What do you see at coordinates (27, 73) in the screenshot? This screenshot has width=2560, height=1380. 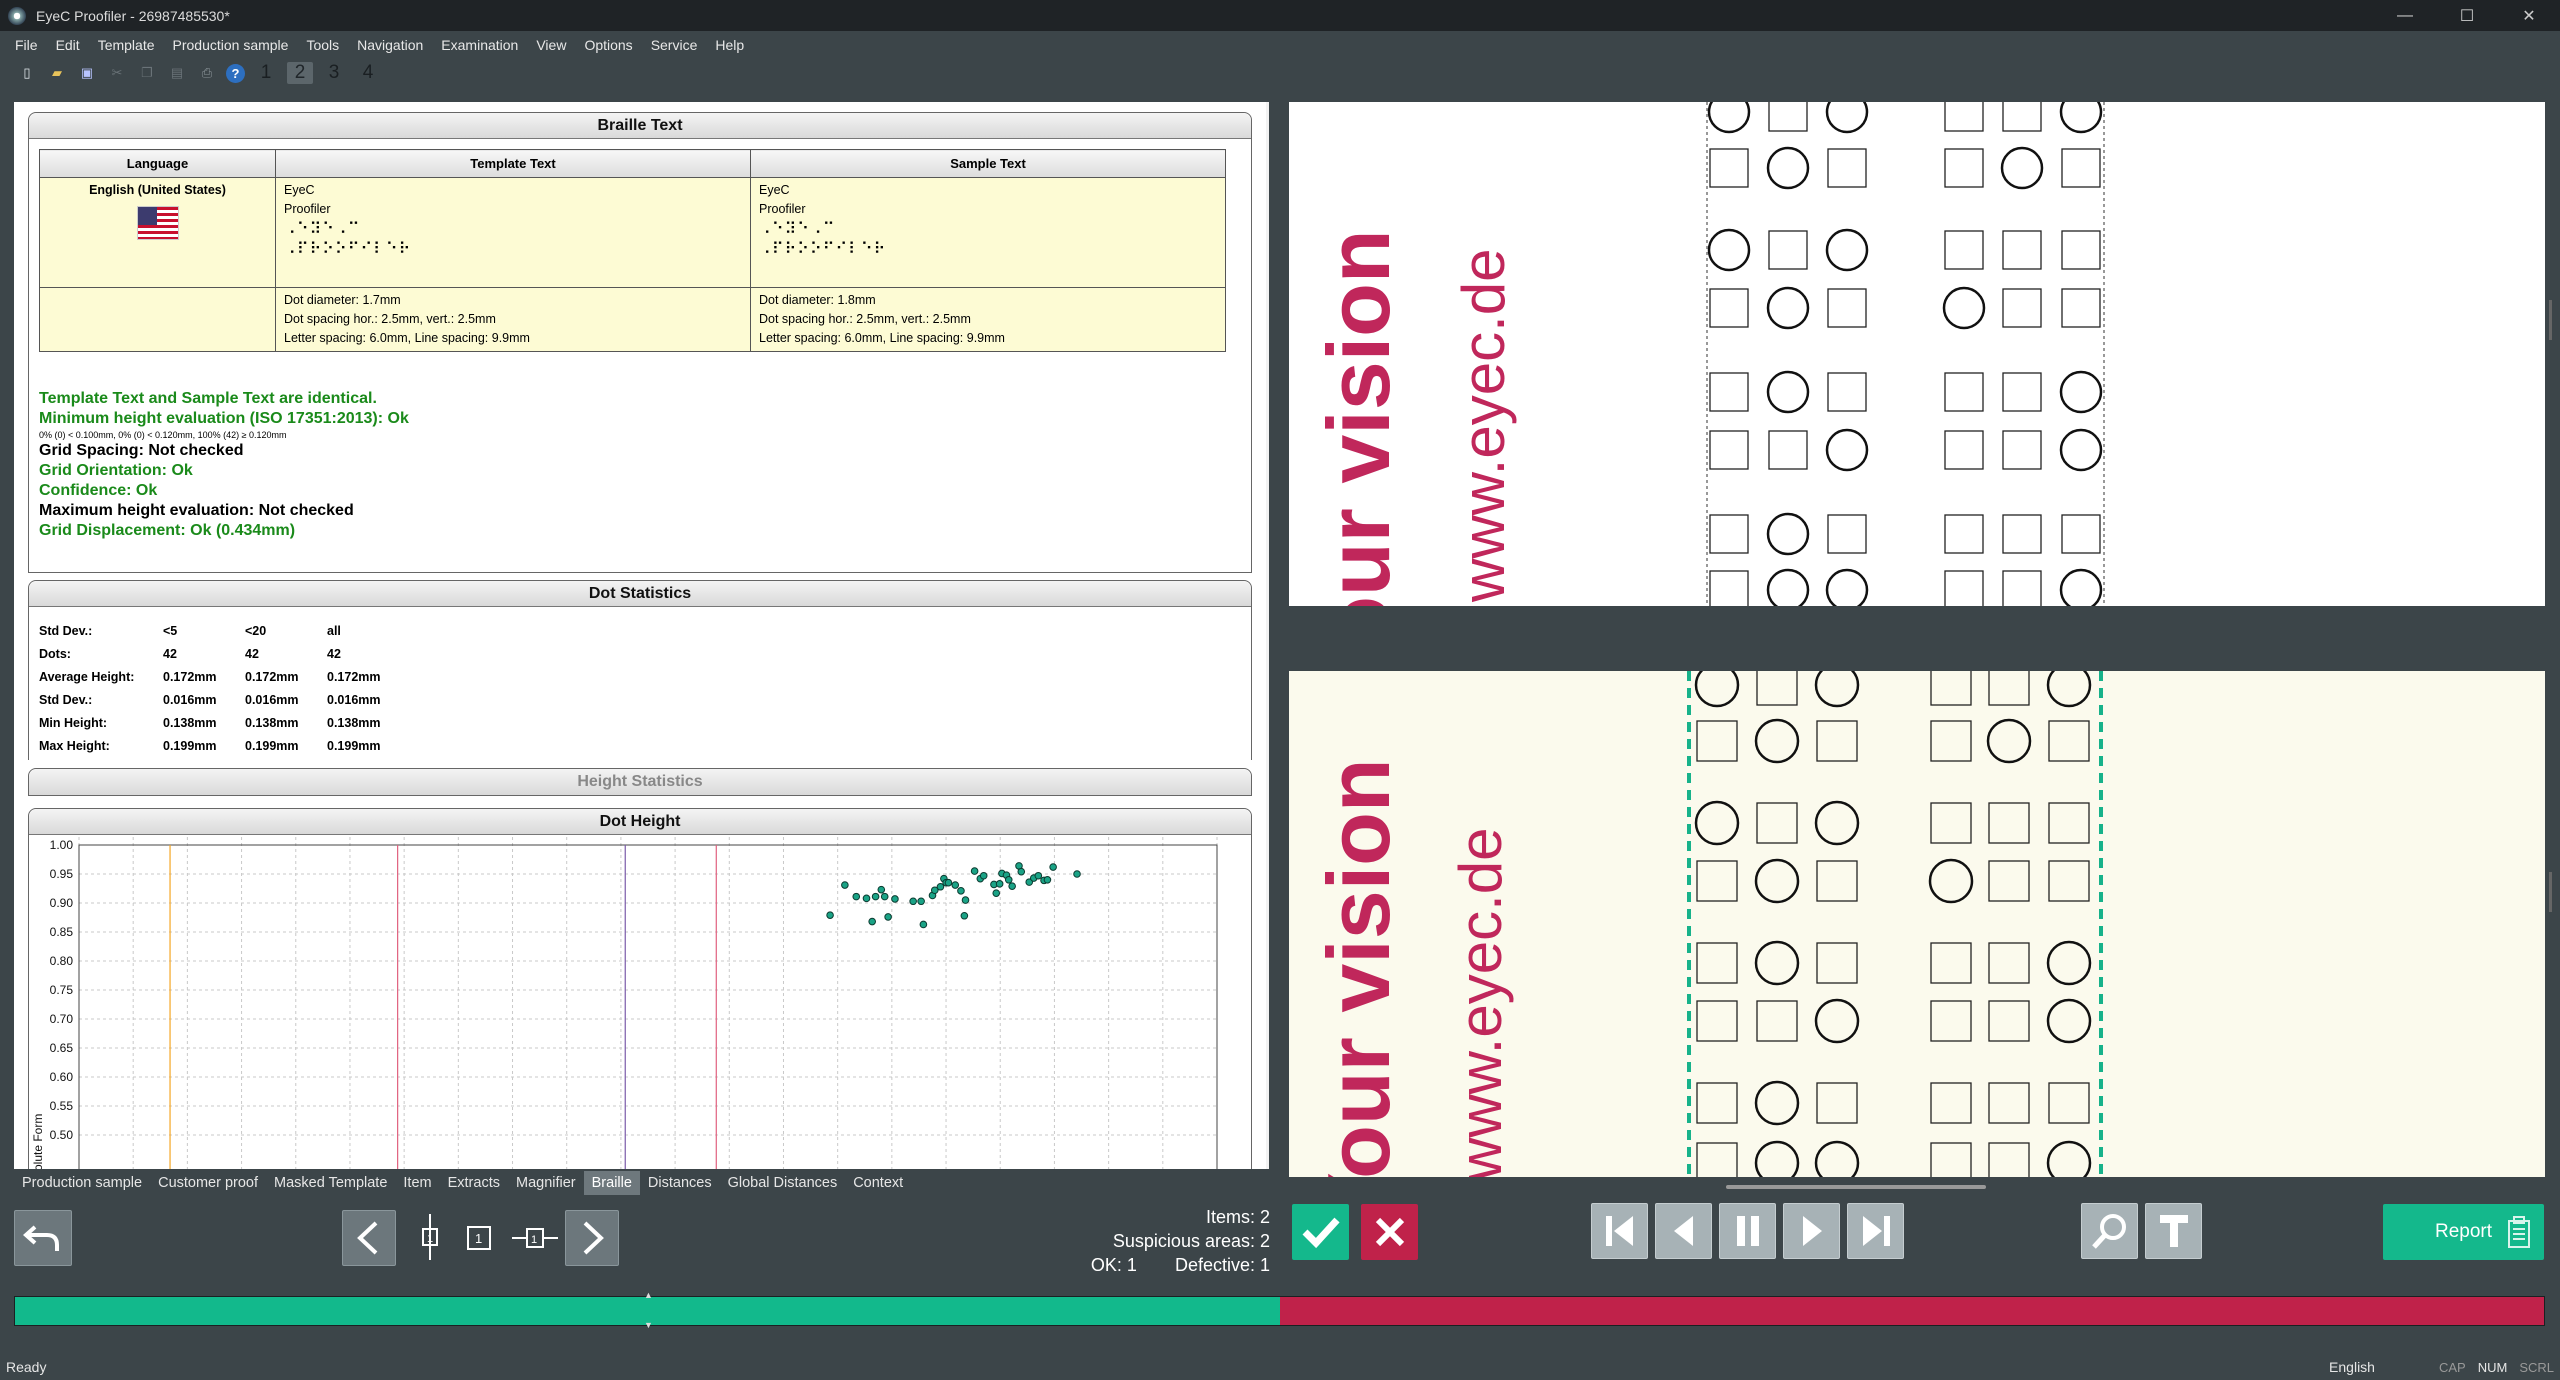 I see `new-file-icon: ▯` at bounding box center [27, 73].